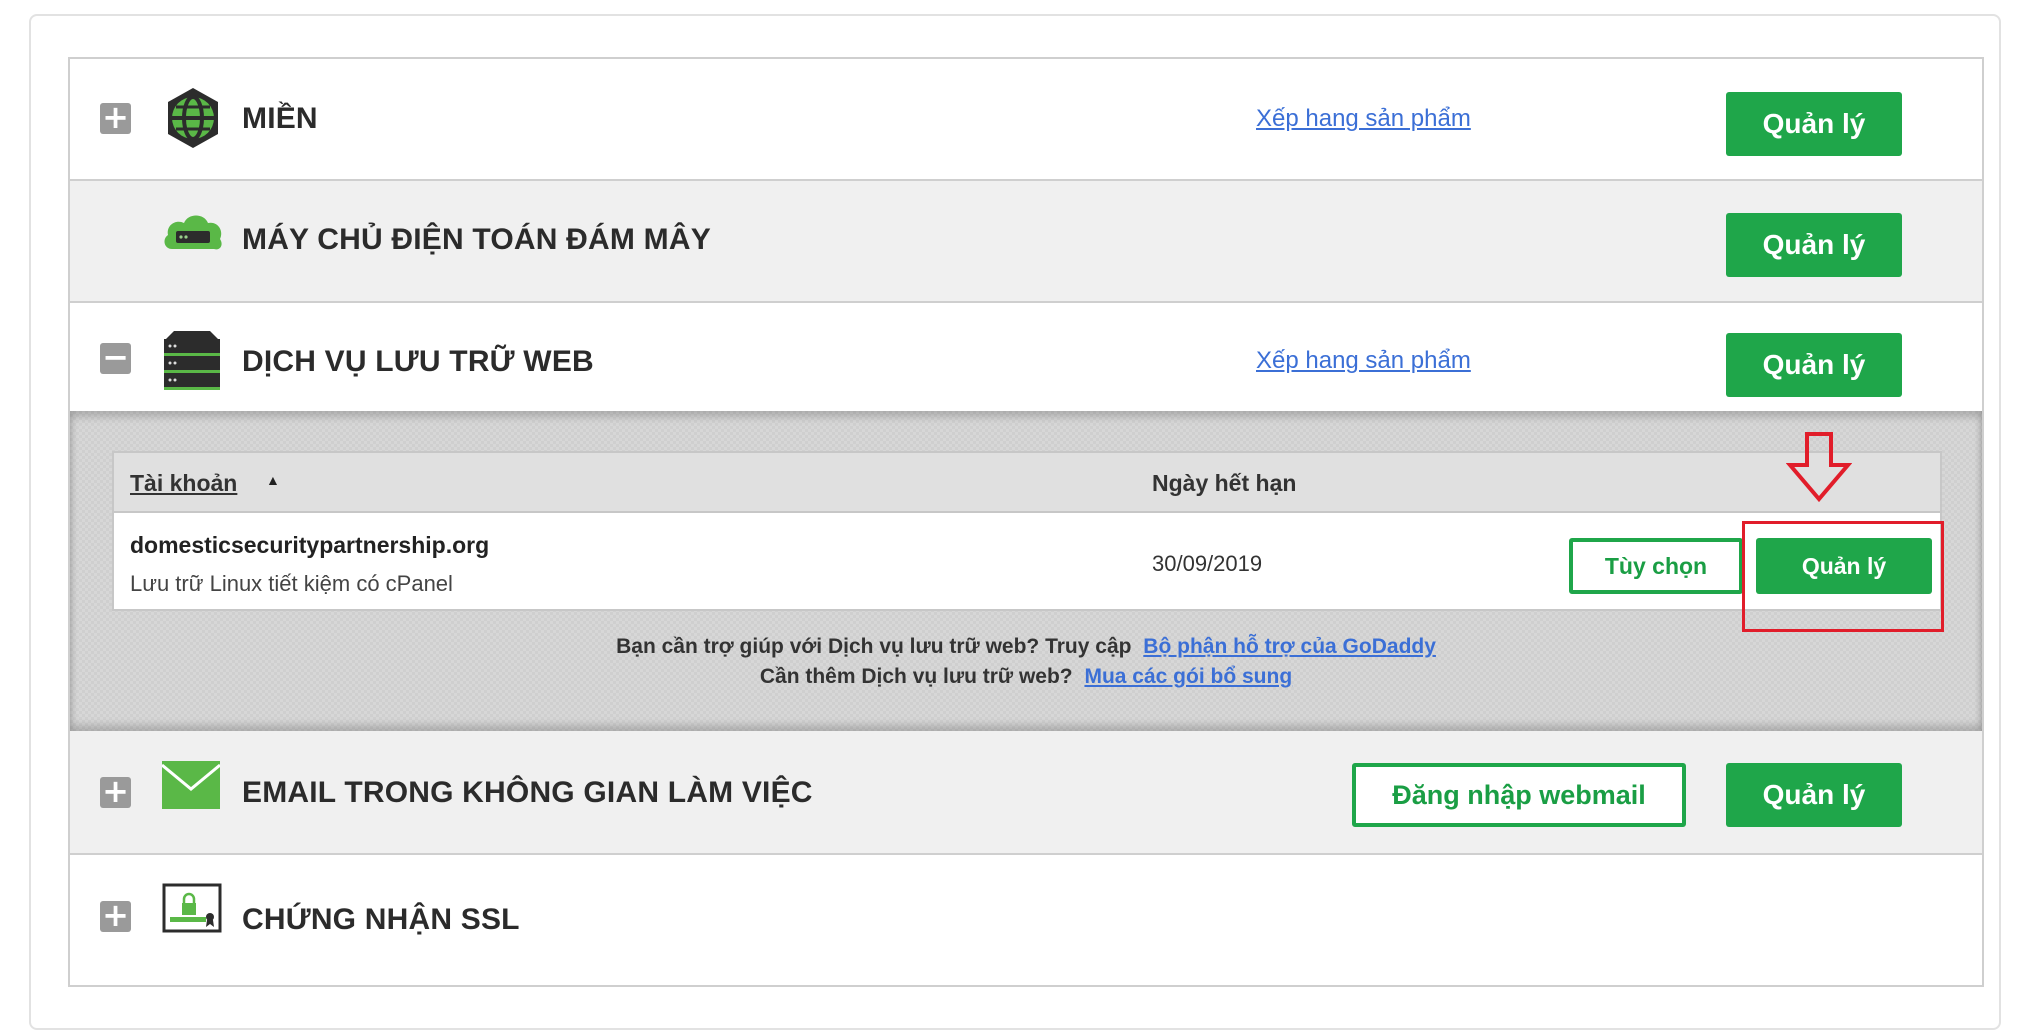 This screenshot has height=1036, width=2026. I want to click on account-plan: Lưu trữ Linux tiết kiệm có cPanel, so click(291, 583).